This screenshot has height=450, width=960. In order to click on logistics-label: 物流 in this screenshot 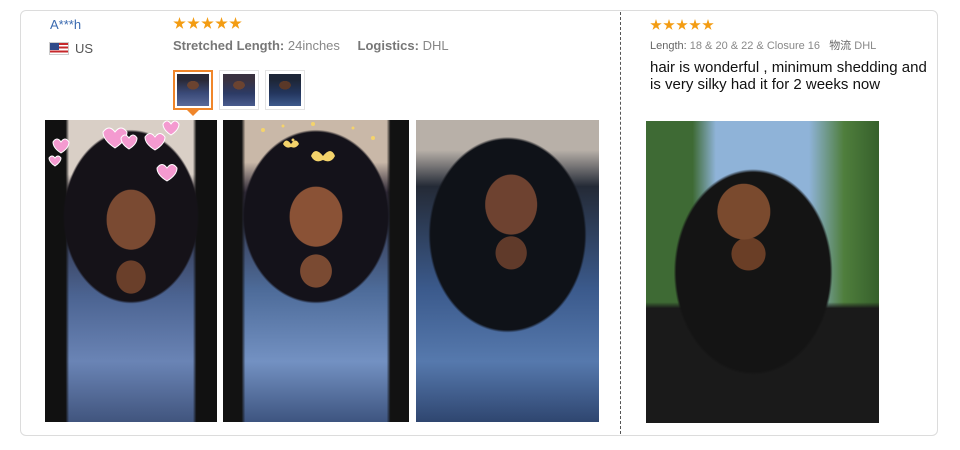, I will do `click(840, 46)`.